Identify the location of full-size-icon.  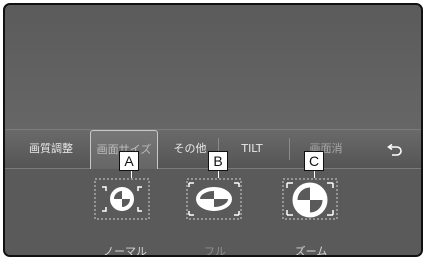
(214, 199).